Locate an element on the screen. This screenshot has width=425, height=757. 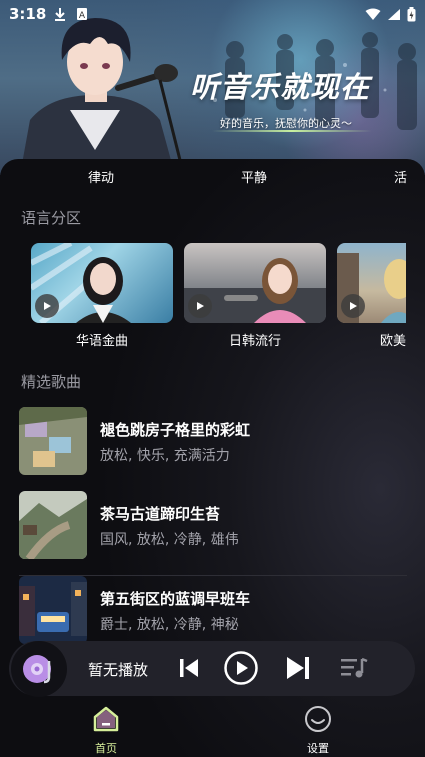
playlist-button is located at coordinates (354, 668).